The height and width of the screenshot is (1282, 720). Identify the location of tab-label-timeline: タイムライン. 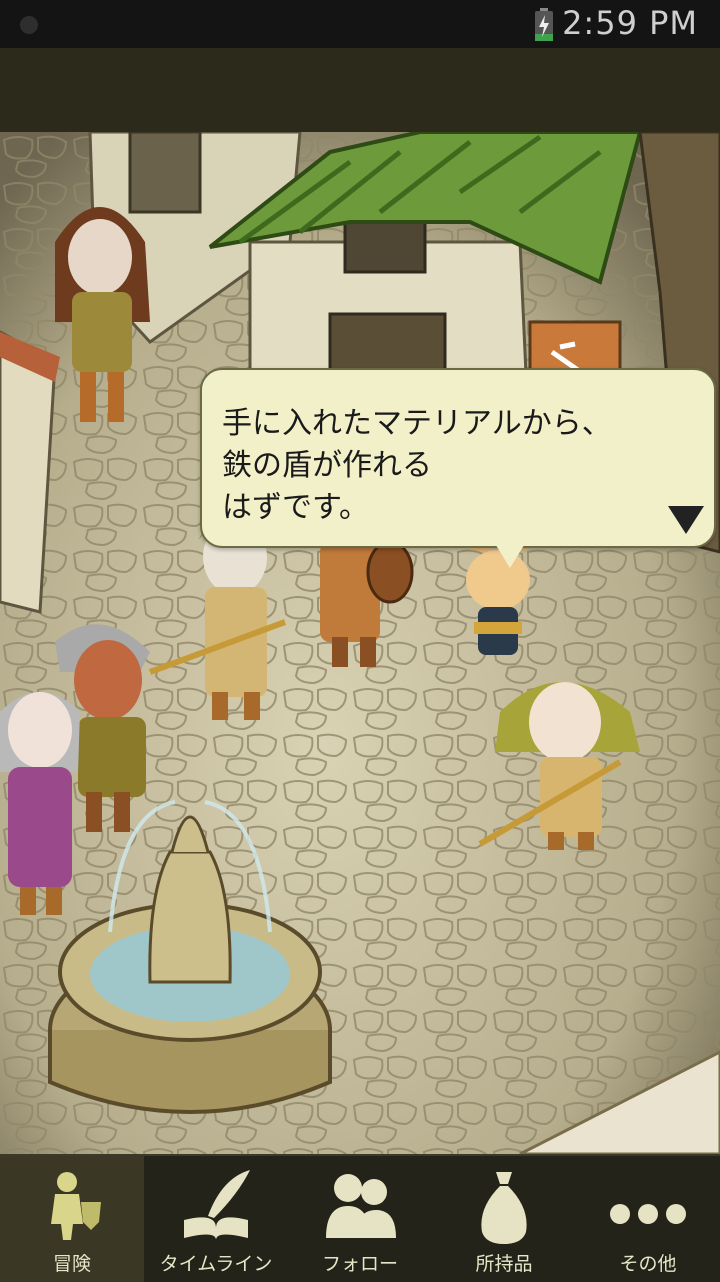
(216, 1264).